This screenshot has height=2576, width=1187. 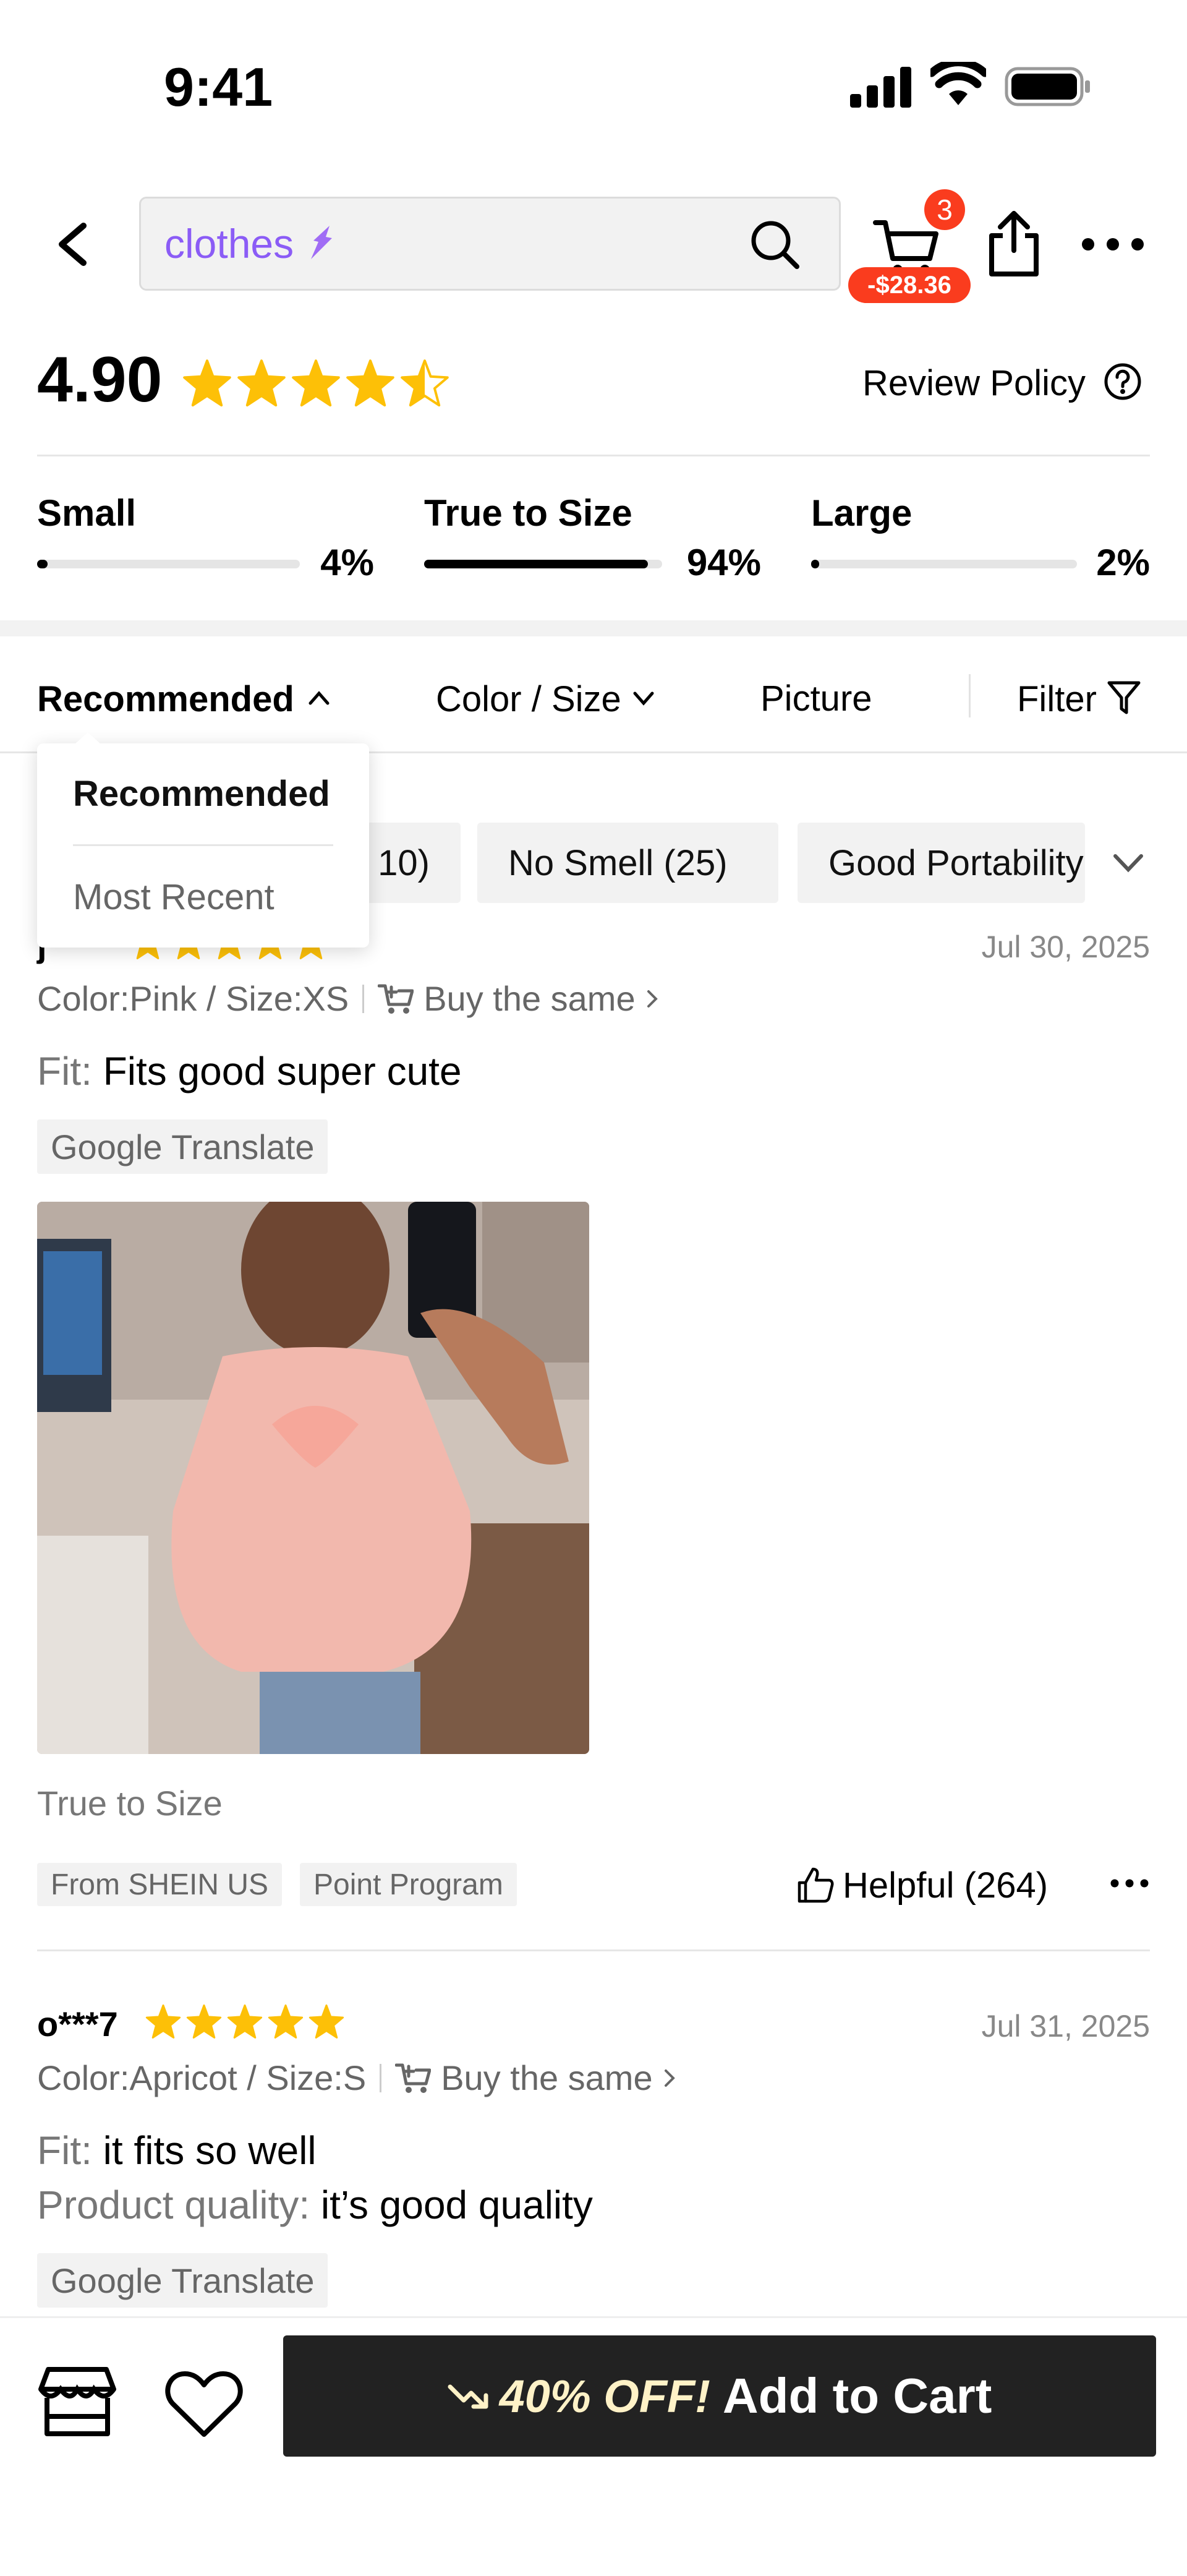 I want to click on dropdown-caret, so click(x=88, y=739).